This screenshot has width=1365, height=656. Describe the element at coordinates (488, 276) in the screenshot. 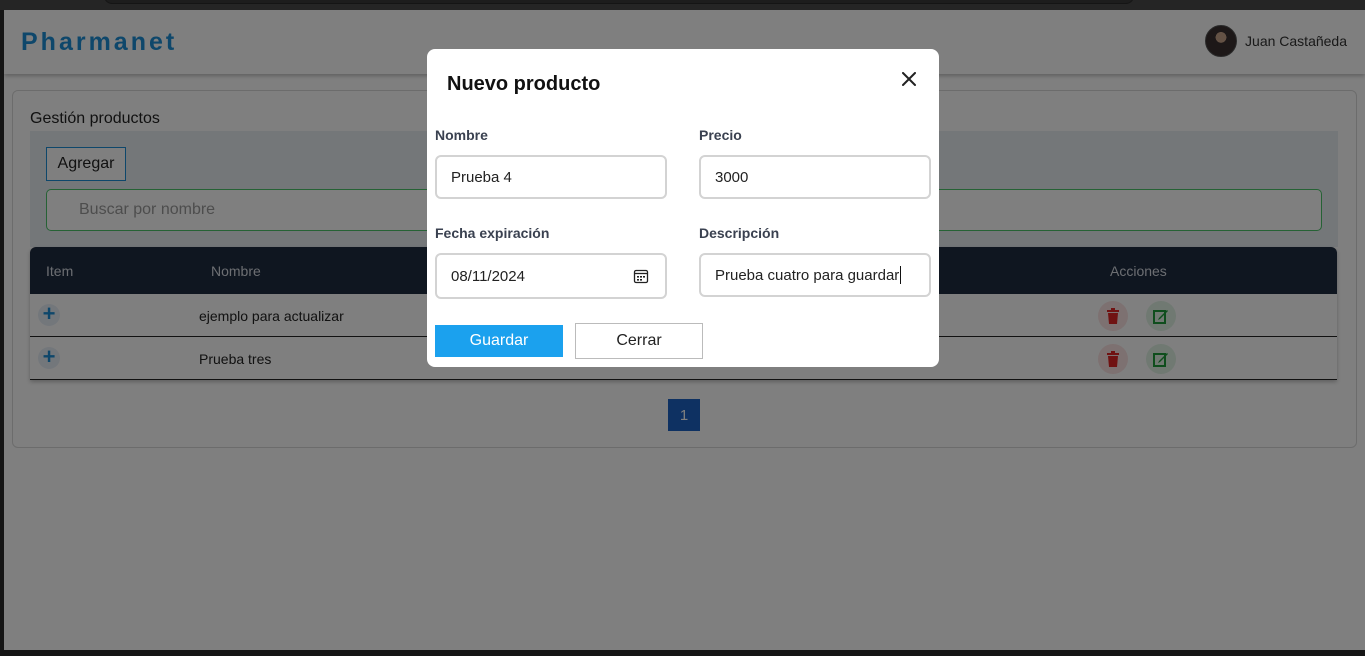

I see `fecha-value: 08/11/2024` at that location.